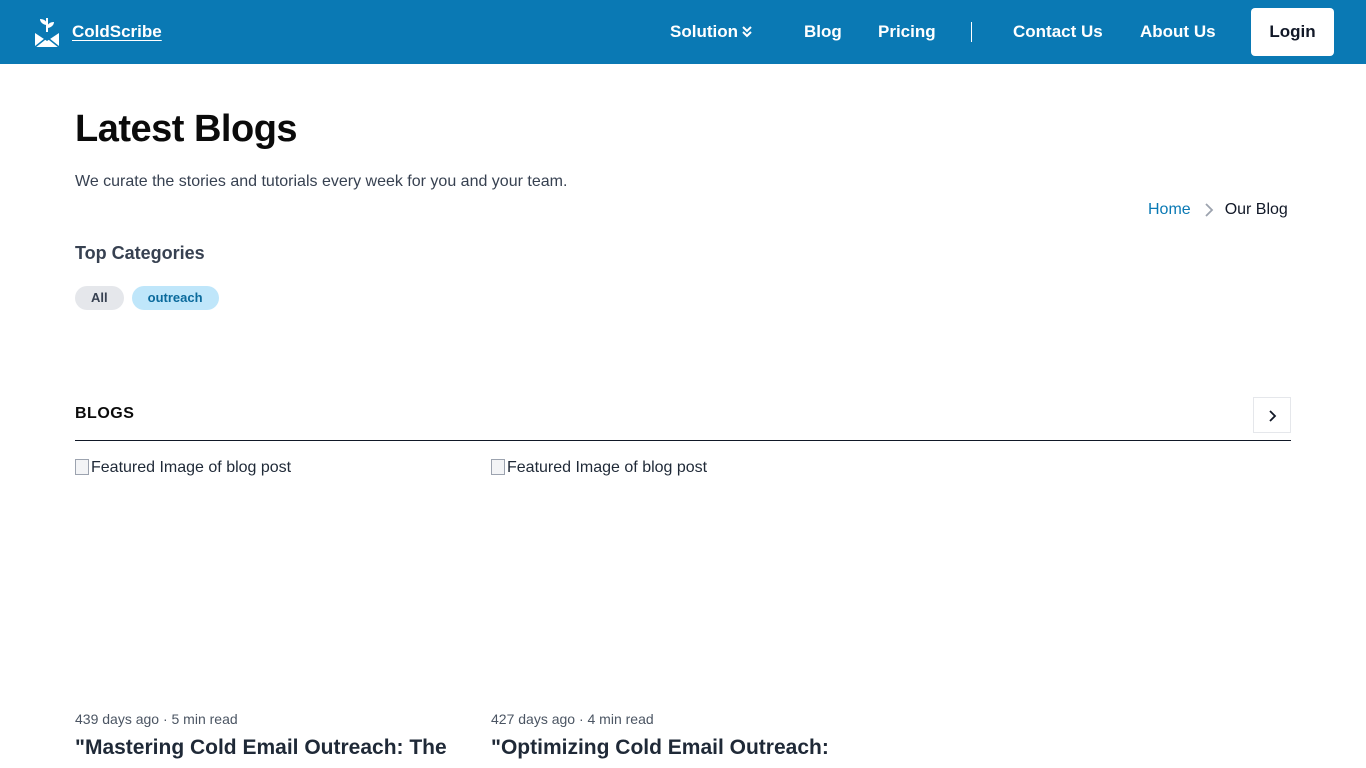 This screenshot has height=768, width=1366. I want to click on category-chips: All outreach, so click(147, 298).